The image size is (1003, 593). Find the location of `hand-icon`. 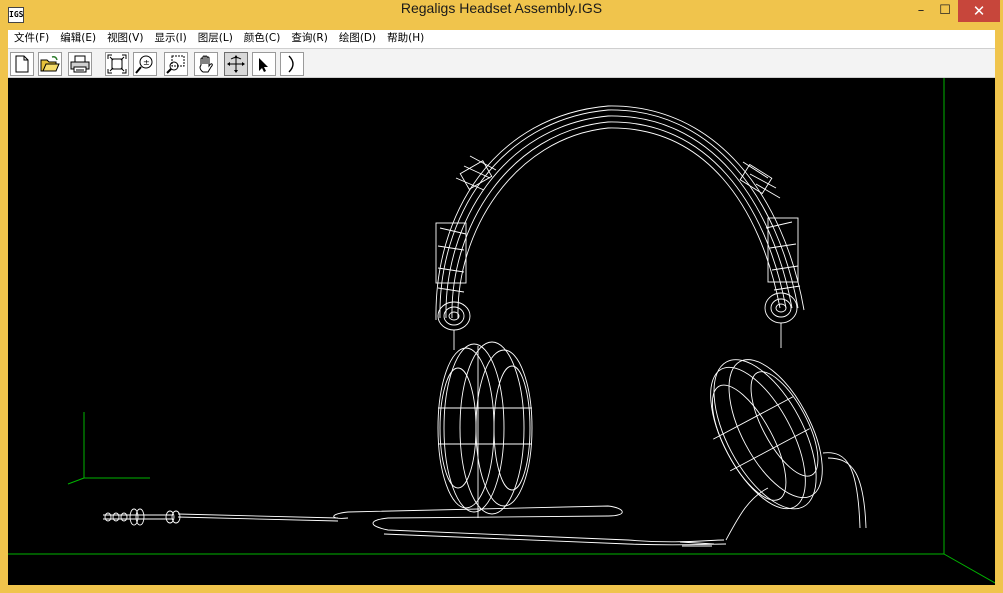

hand-icon is located at coordinates (206, 64).